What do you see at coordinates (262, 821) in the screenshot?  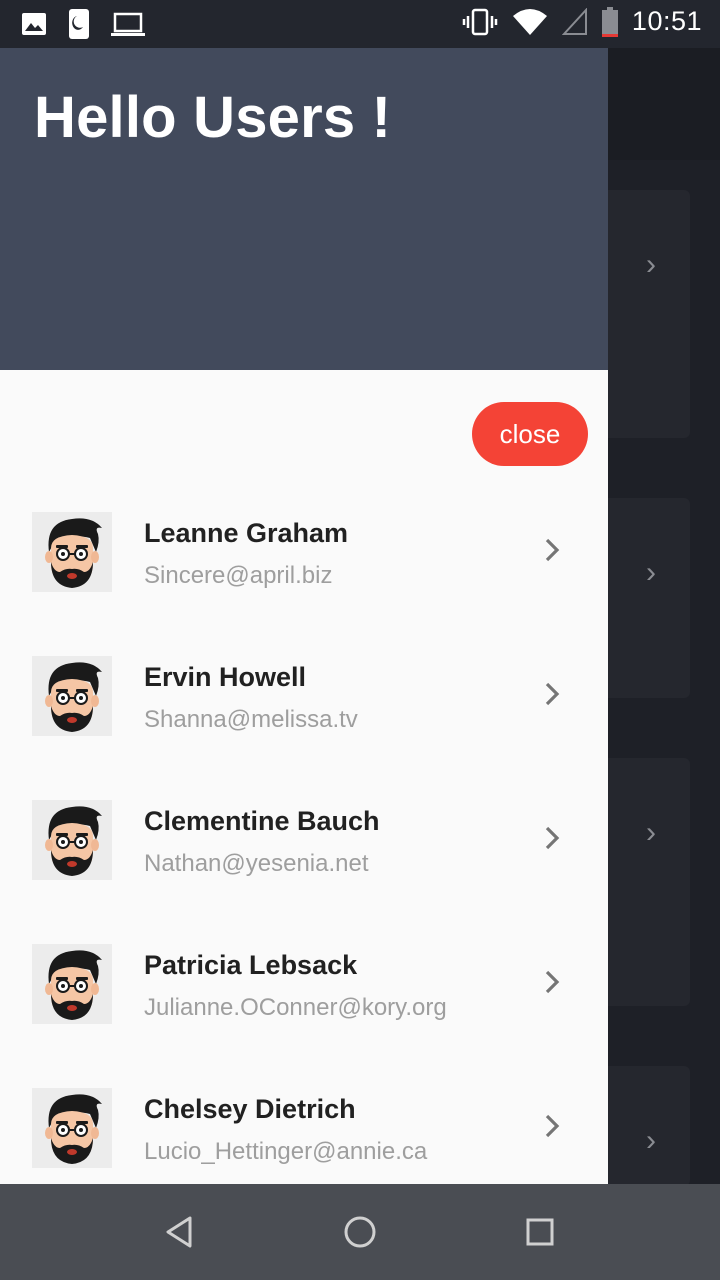 I see `user-name: Clementine Bauch` at bounding box center [262, 821].